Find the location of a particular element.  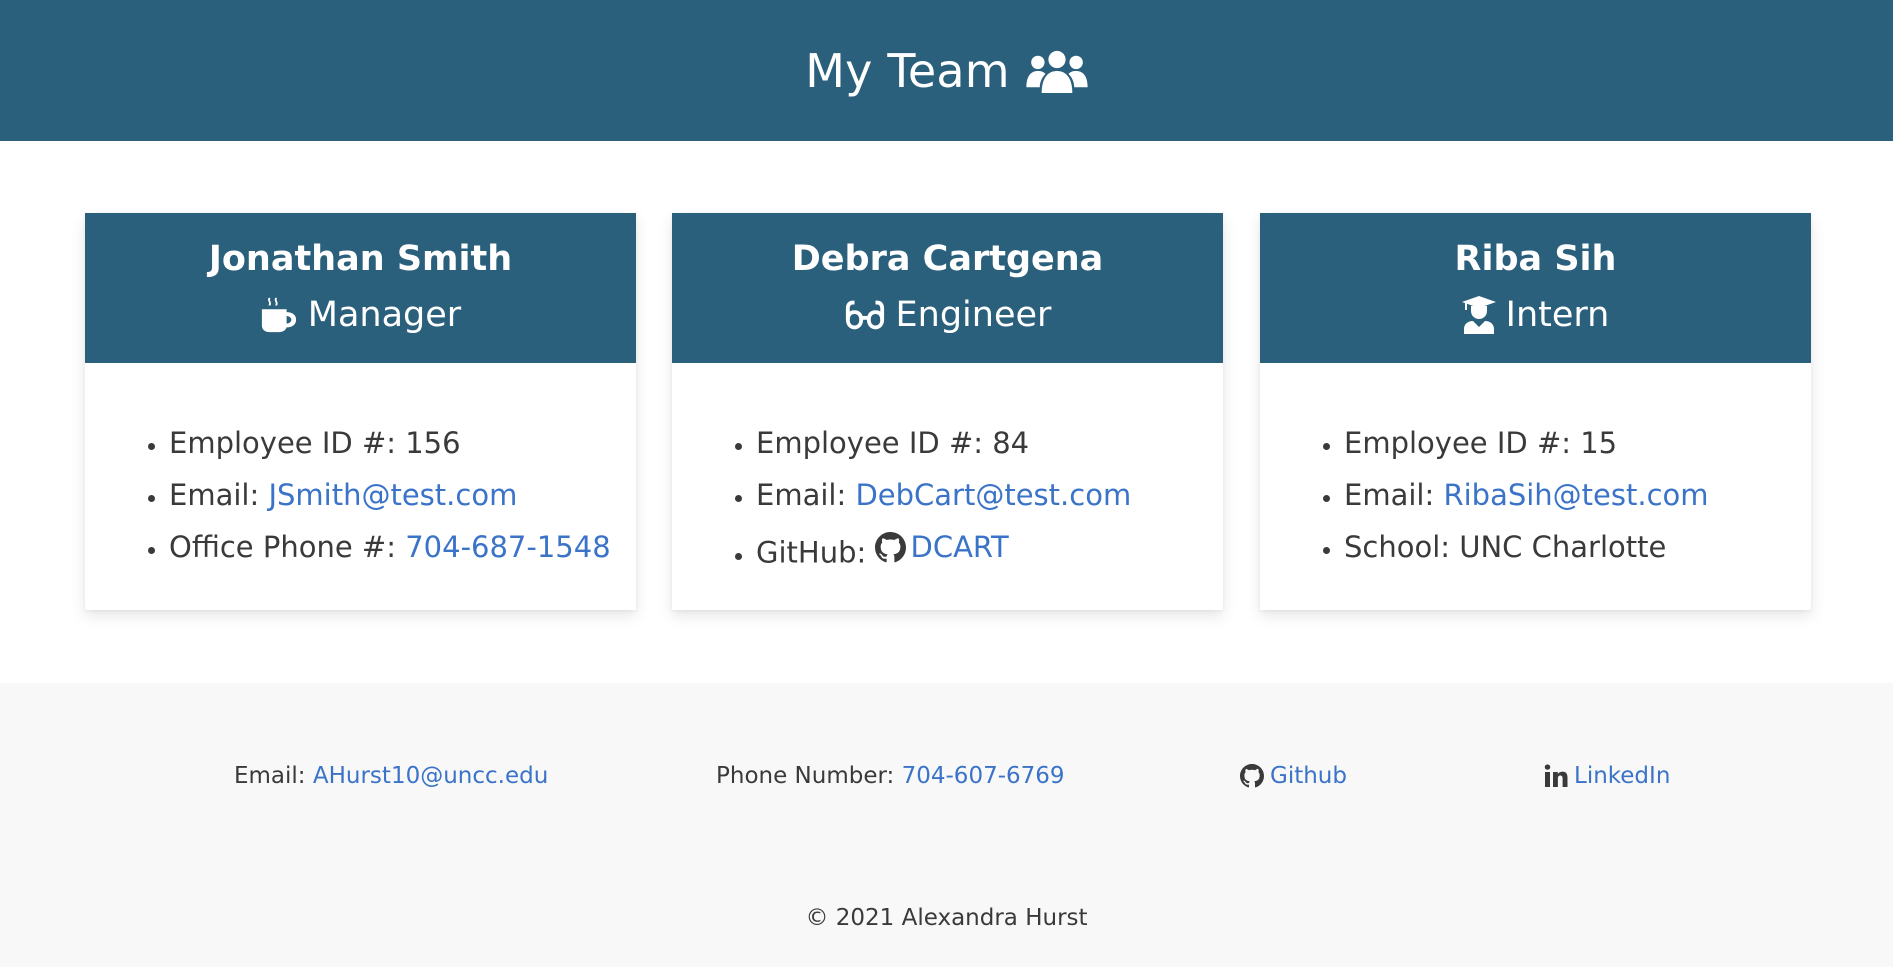

page-header: My Team is located at coordinates (946, 70).